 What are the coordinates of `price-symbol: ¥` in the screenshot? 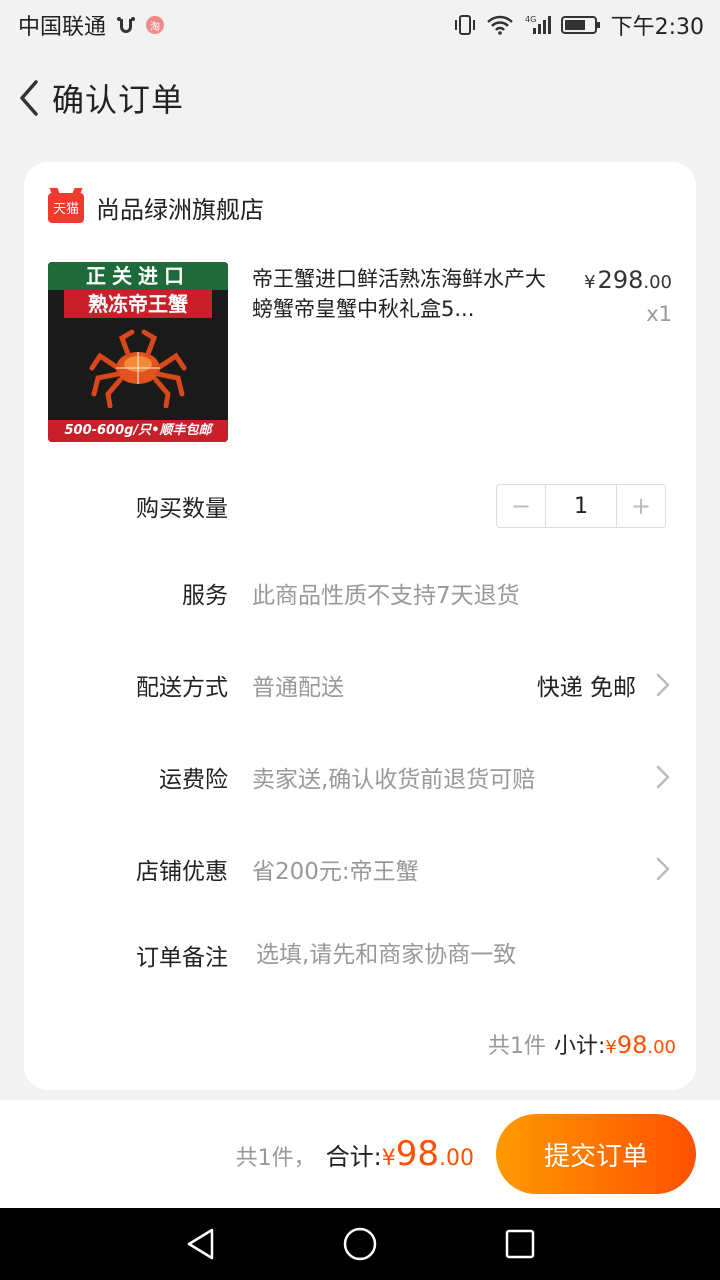 It's located at (590, 282).